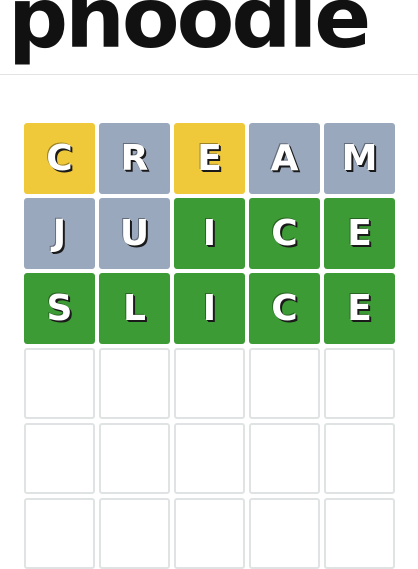 The width and height of the screenshot is (418, 569). What do you see at coordinates (59, 158) in the screenshot?
I see `letter-tile-present: C` at bounding box center [59, 158].